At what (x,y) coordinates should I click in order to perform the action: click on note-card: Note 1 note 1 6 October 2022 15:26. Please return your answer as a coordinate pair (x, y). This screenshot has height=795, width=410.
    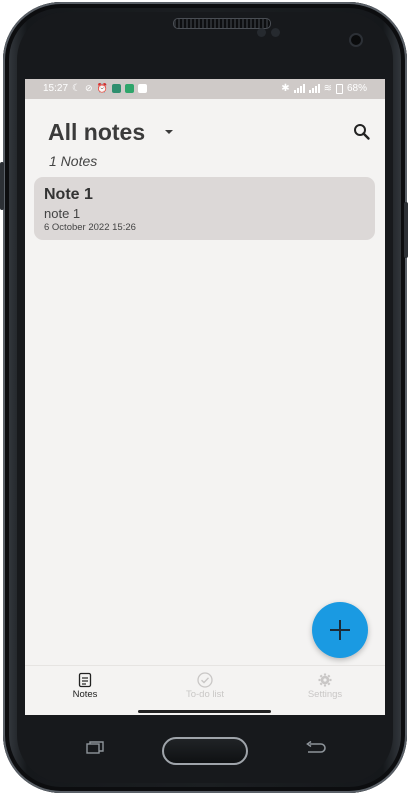
    Looking at the image, I should click on (204, 208).